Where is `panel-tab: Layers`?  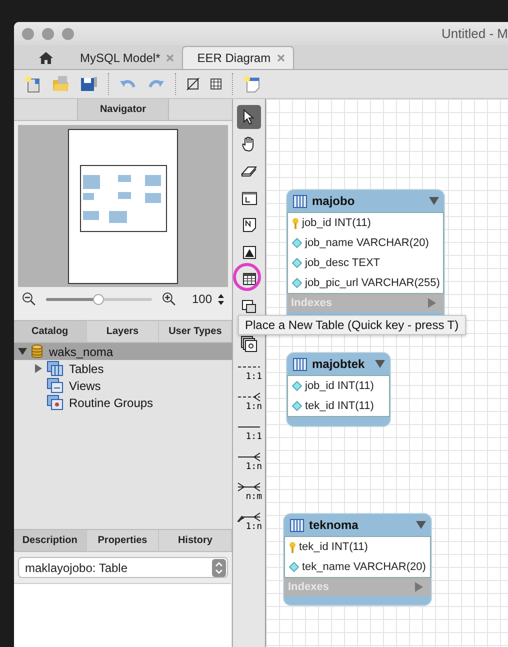
panel-tab: Layers is located at coordinates (123, 331).